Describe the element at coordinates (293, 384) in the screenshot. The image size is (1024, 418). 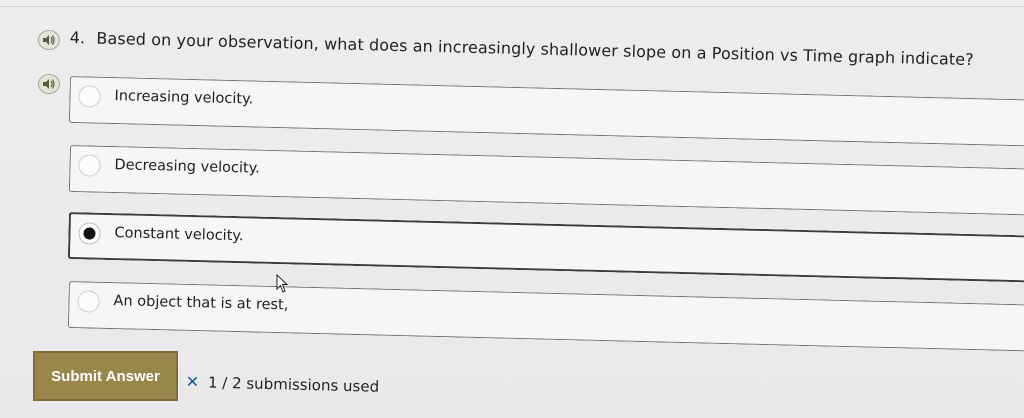
I see `submission-count: 1 / 2 submissions used` at that location.